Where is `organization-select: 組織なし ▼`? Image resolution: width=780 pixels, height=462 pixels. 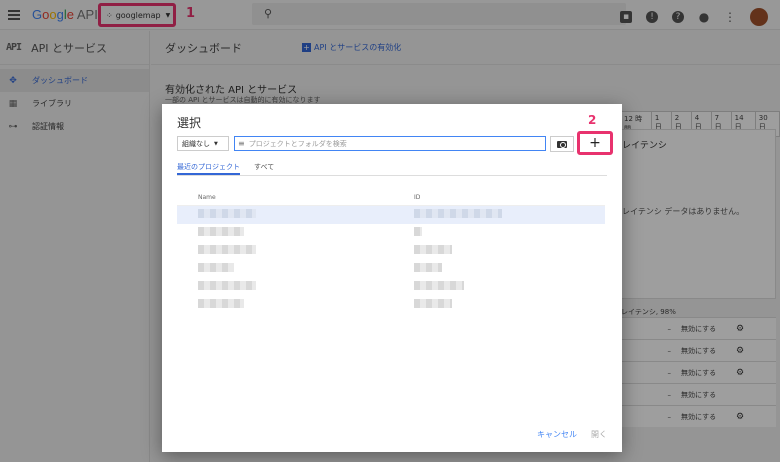 organization-select: 組織なし ▼ is located at coordinates (203, 143).